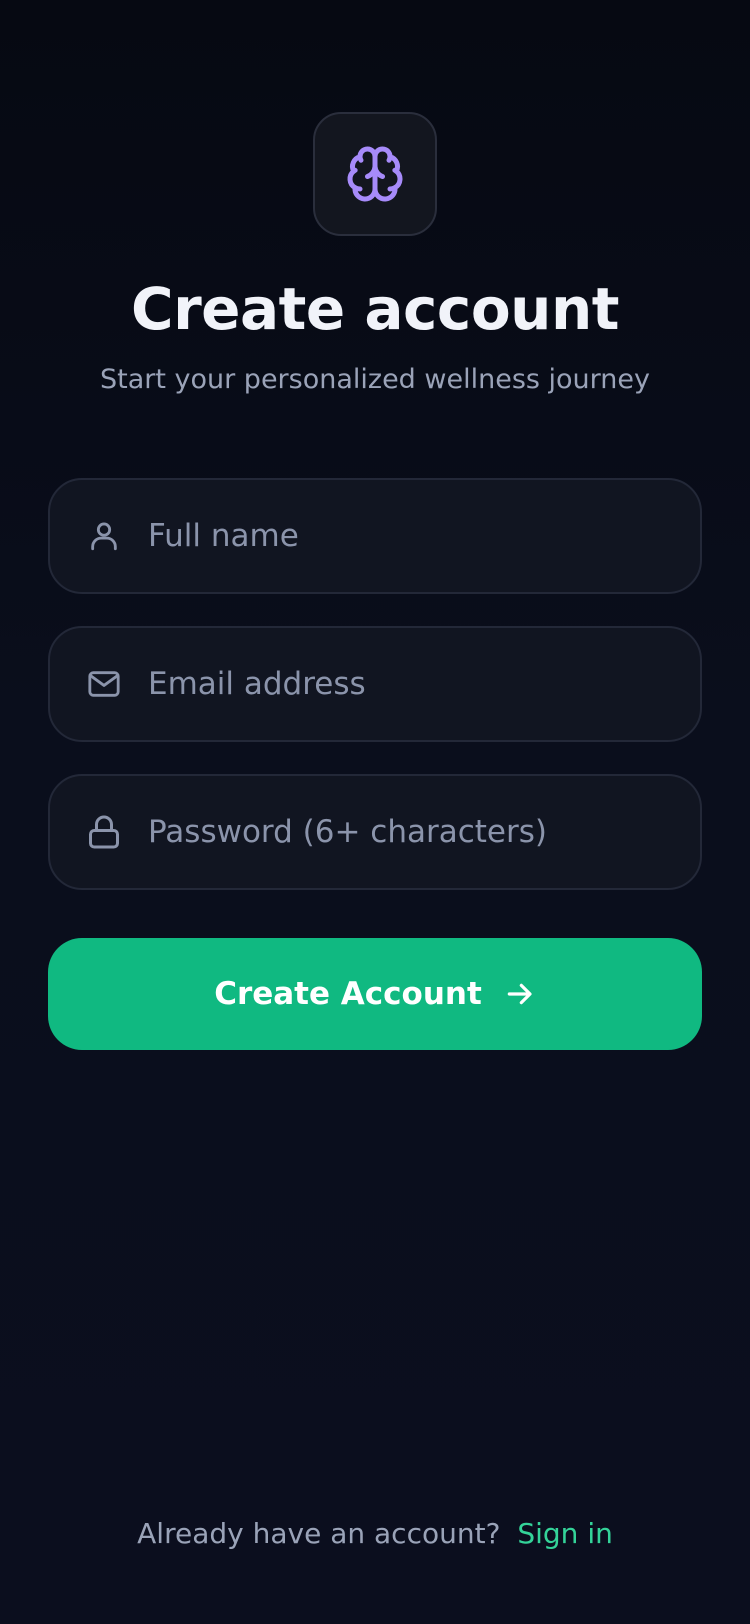 The image size is (750, 1624). What do you see at coordinates (413, 684) in the screenshot?
I see `email-input` at bounding box center [413, 684].